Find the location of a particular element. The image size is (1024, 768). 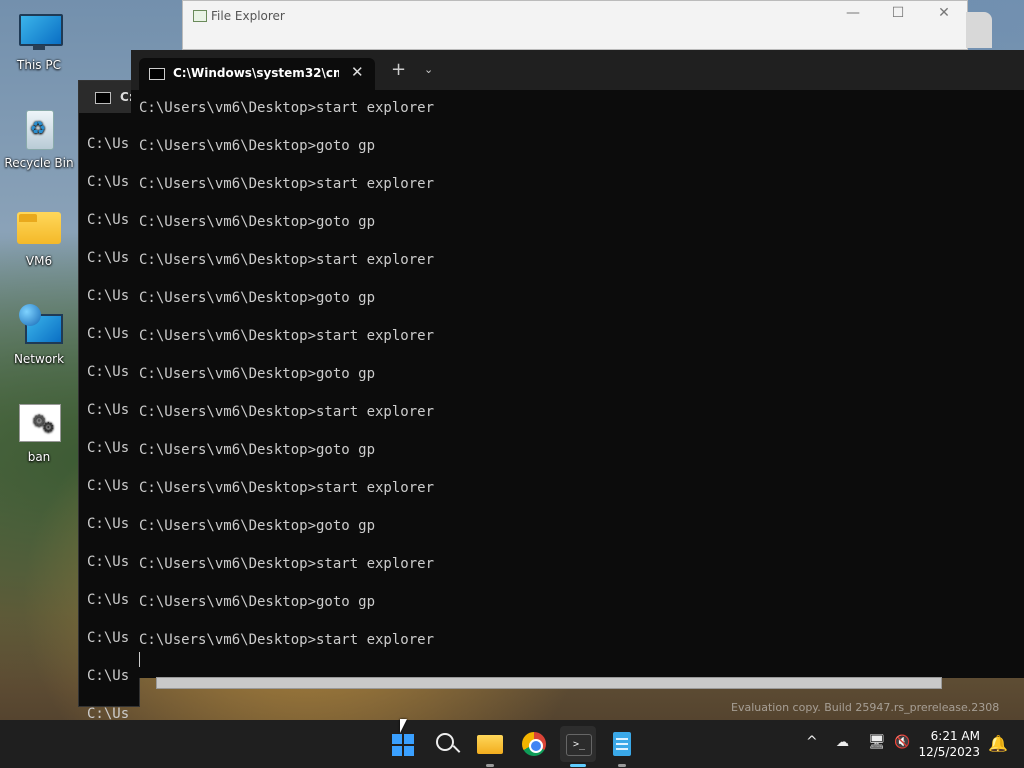

chrome-button is located at coordinates (534, 744).